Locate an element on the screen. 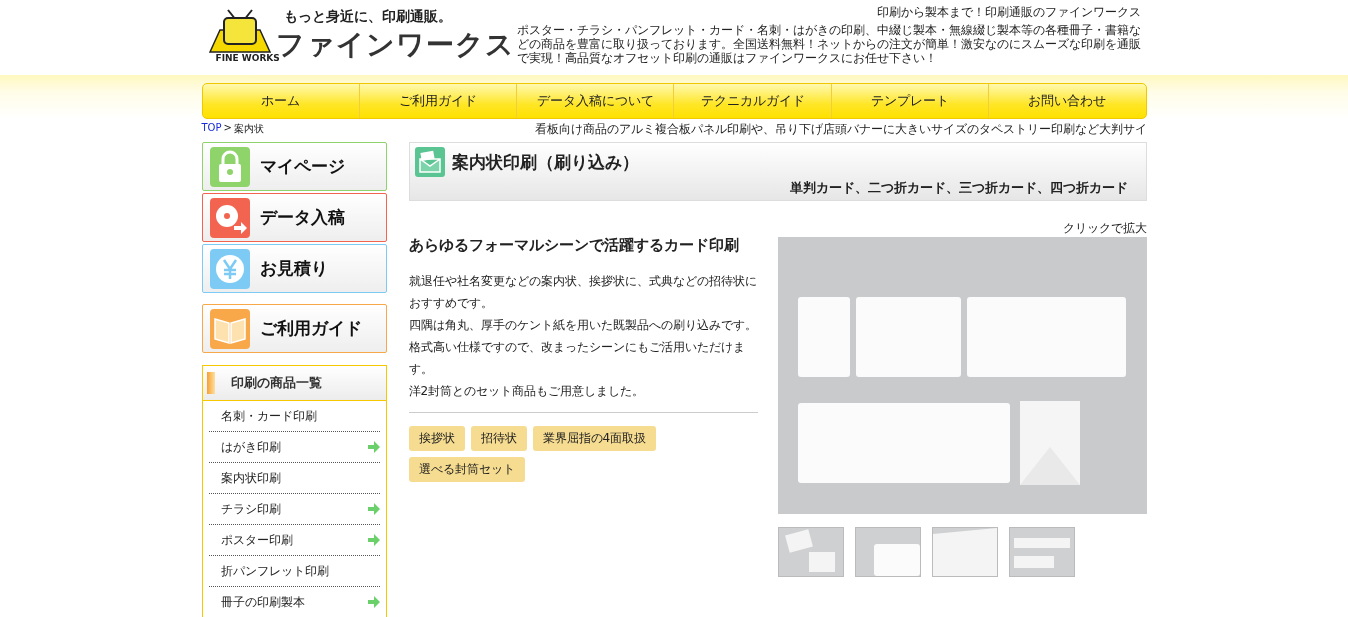 This screenshot has width=1348, height=617. product-list-item: 案内状印刷 is located at coordinates (294, 478).